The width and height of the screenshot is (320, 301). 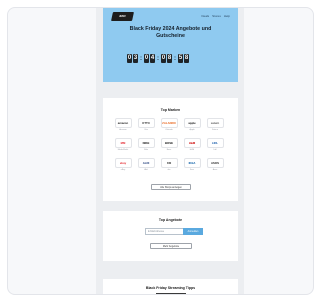 What do you see at coordinates (146, 130) in the screenshot?
I see `brand-tile-caption: Otto` at bounding box center [146, 130].